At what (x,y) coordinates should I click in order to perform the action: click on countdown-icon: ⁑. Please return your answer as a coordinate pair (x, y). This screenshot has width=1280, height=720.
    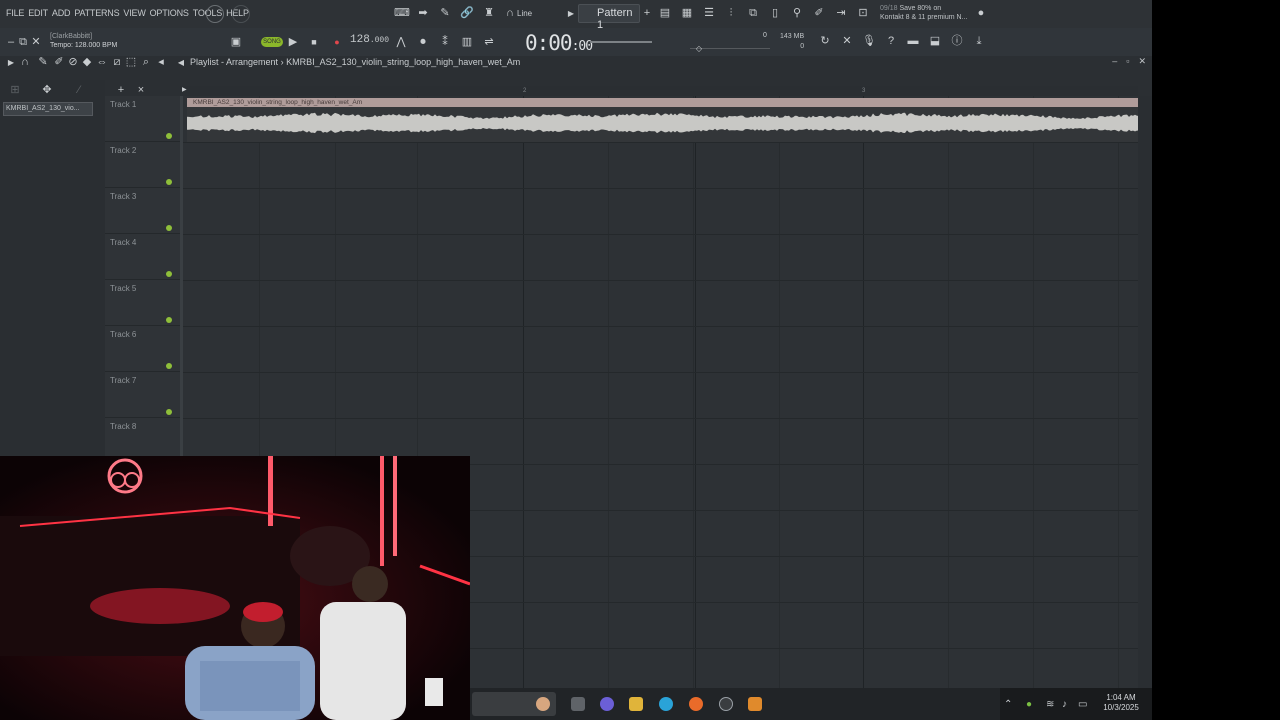
    Looking at the image, I should click on (445, 42).